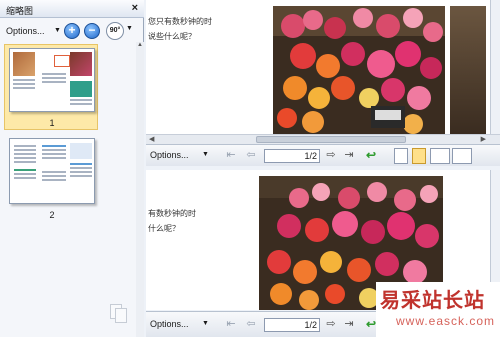 This screenshot has width=500, height=337. What do you see at coordinates (483, 139) in the screenshot?
I see `scroll-right-icon: ▶` at bounding box center [483, 139].